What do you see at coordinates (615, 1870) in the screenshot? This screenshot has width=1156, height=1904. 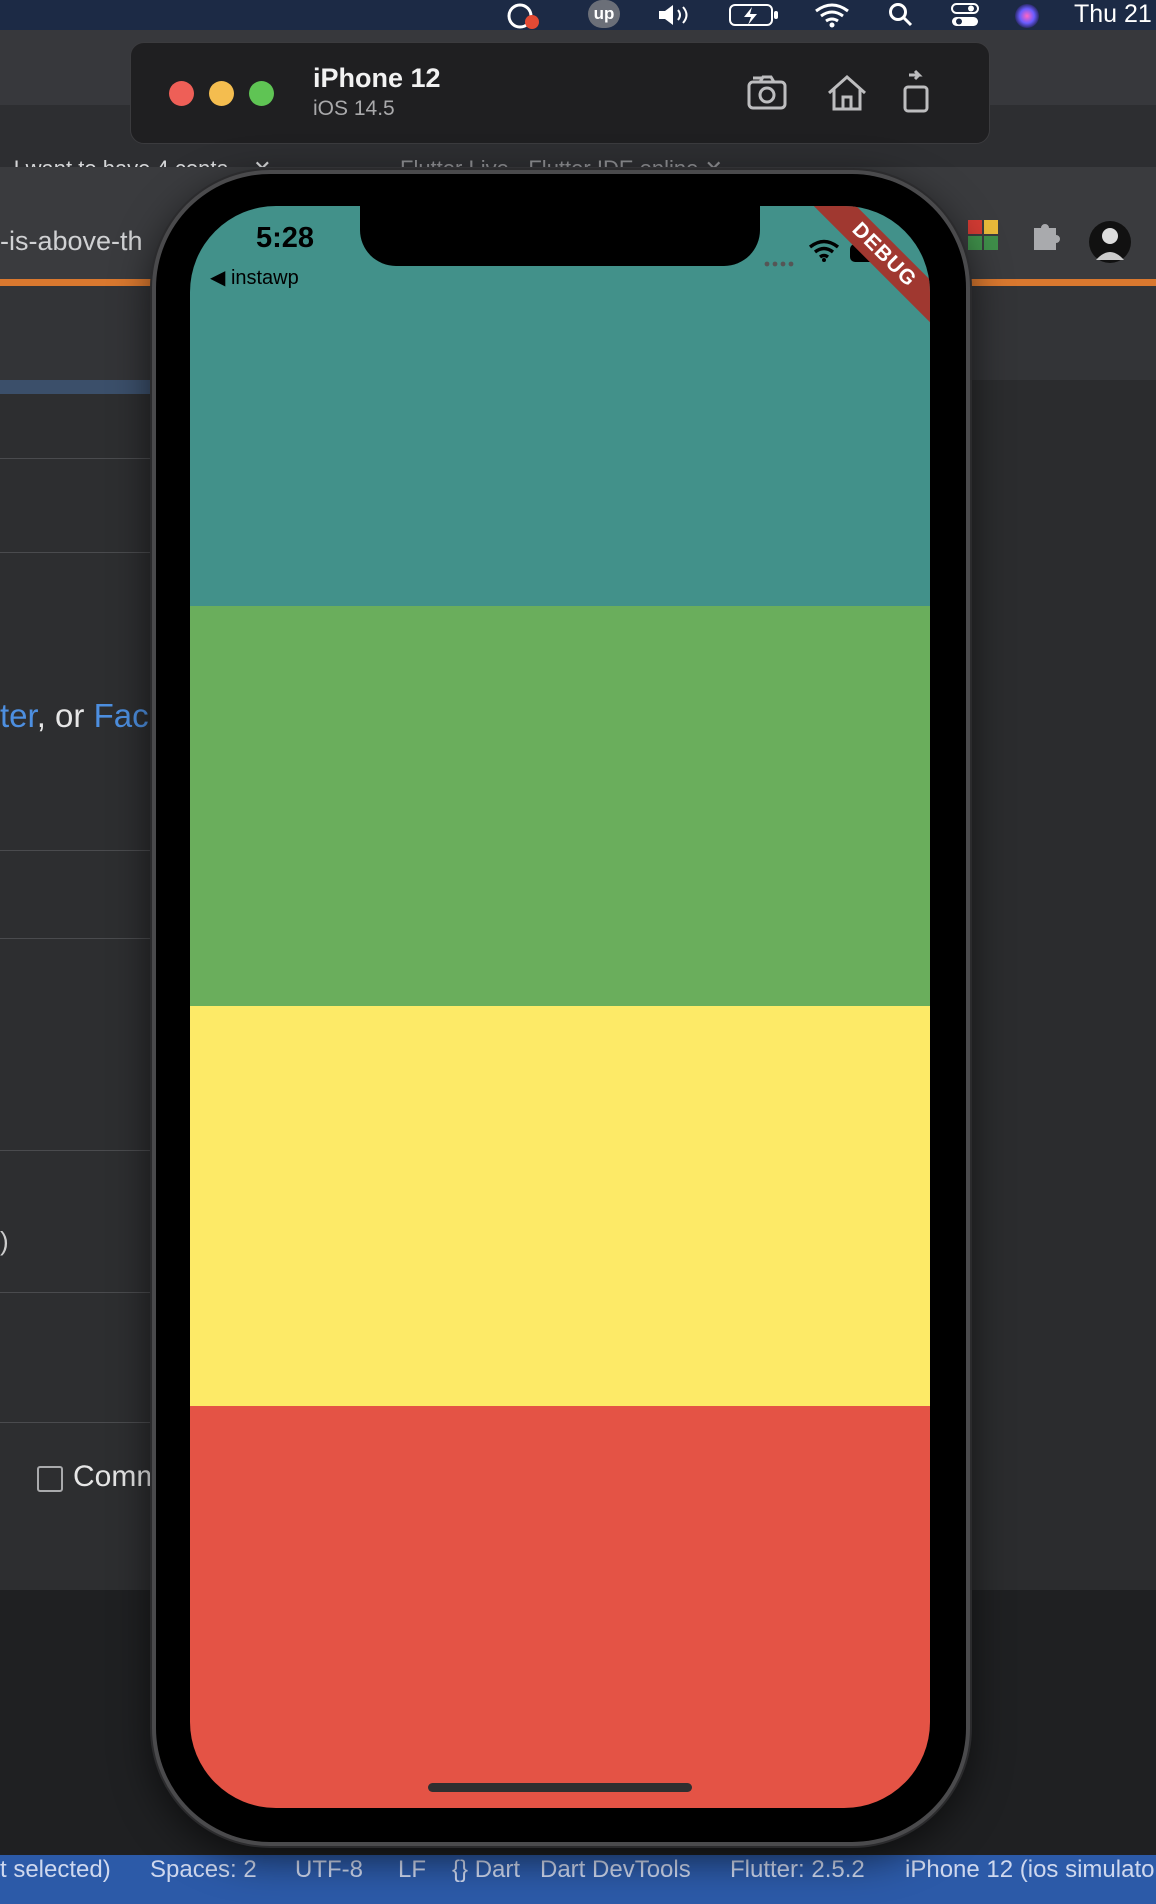 I see `status-devtools: Dart DevTools` at bounding box center [615, 1870].